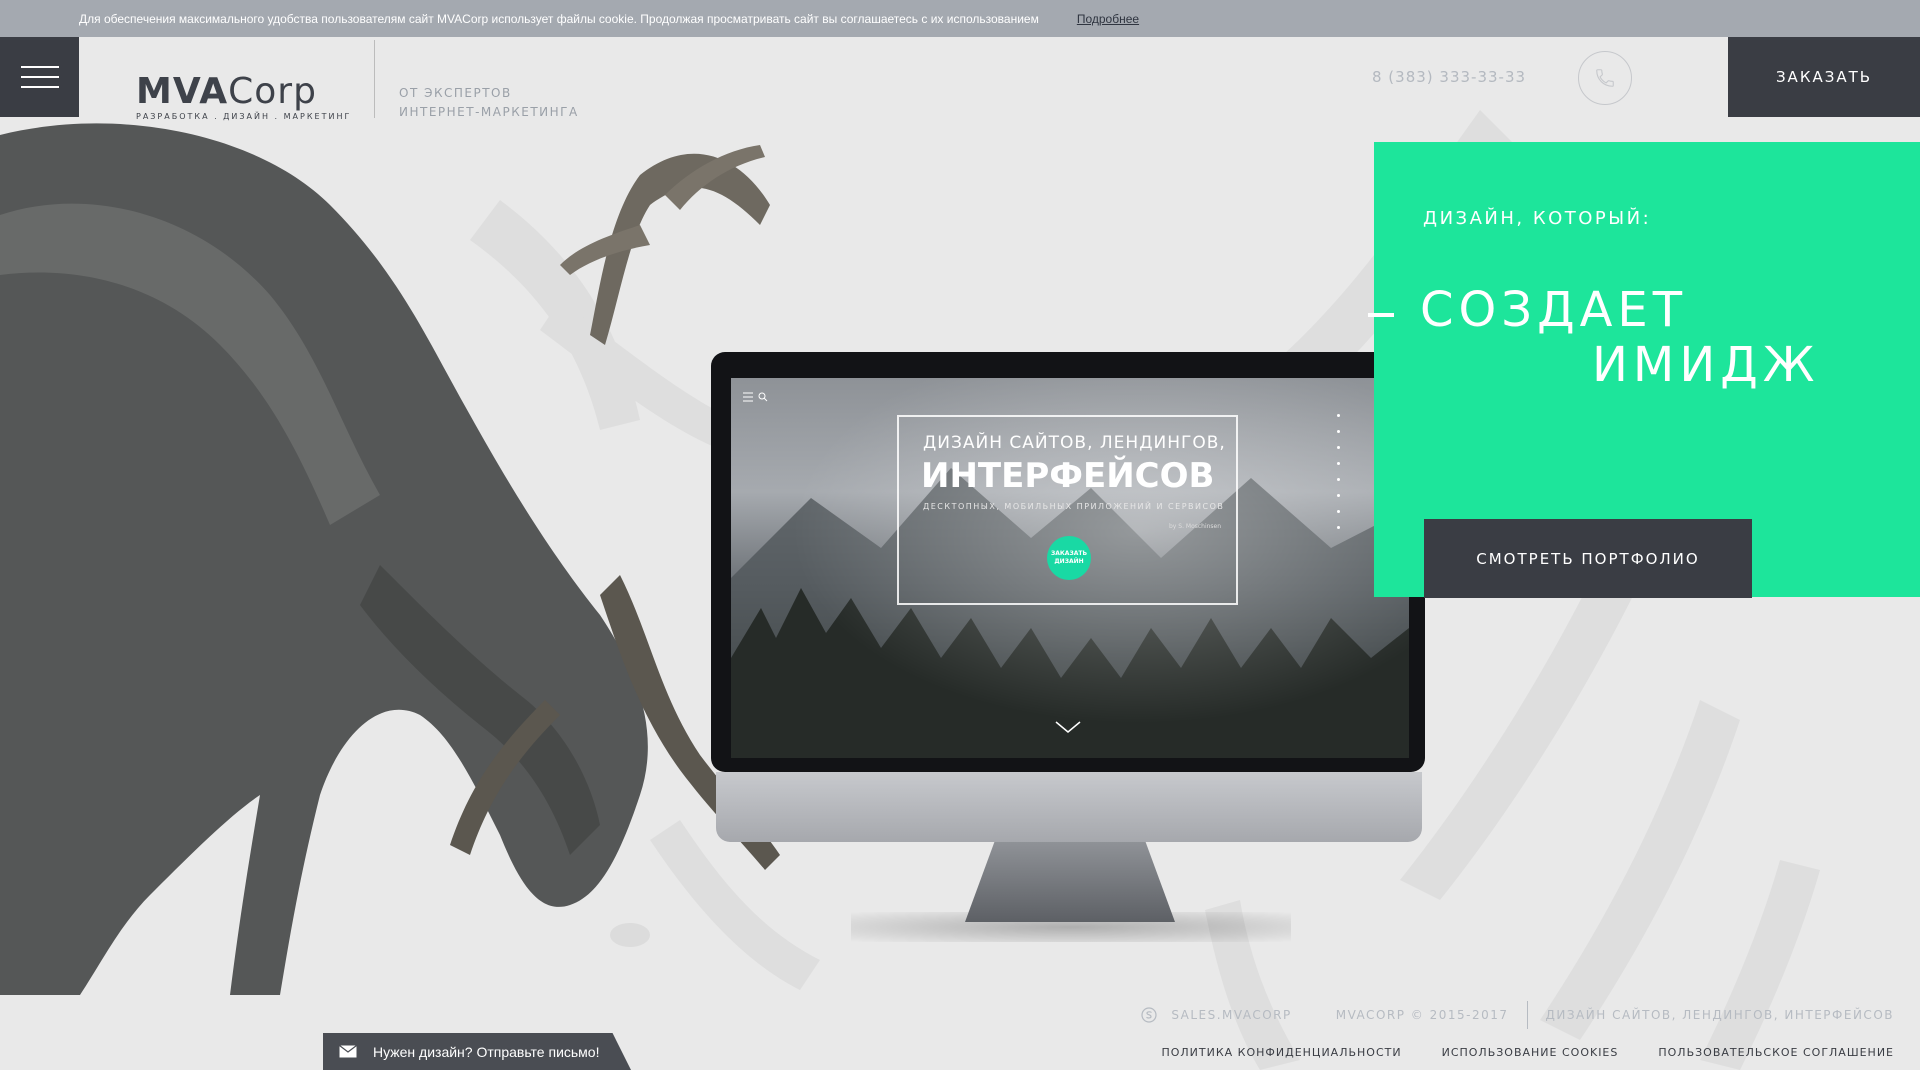 Image resolution: width=1920 pixels, height=1070 pixels. Describe the element at coordinates (1149, 1015) in the screenshot. I see `skype-icon` at that location.